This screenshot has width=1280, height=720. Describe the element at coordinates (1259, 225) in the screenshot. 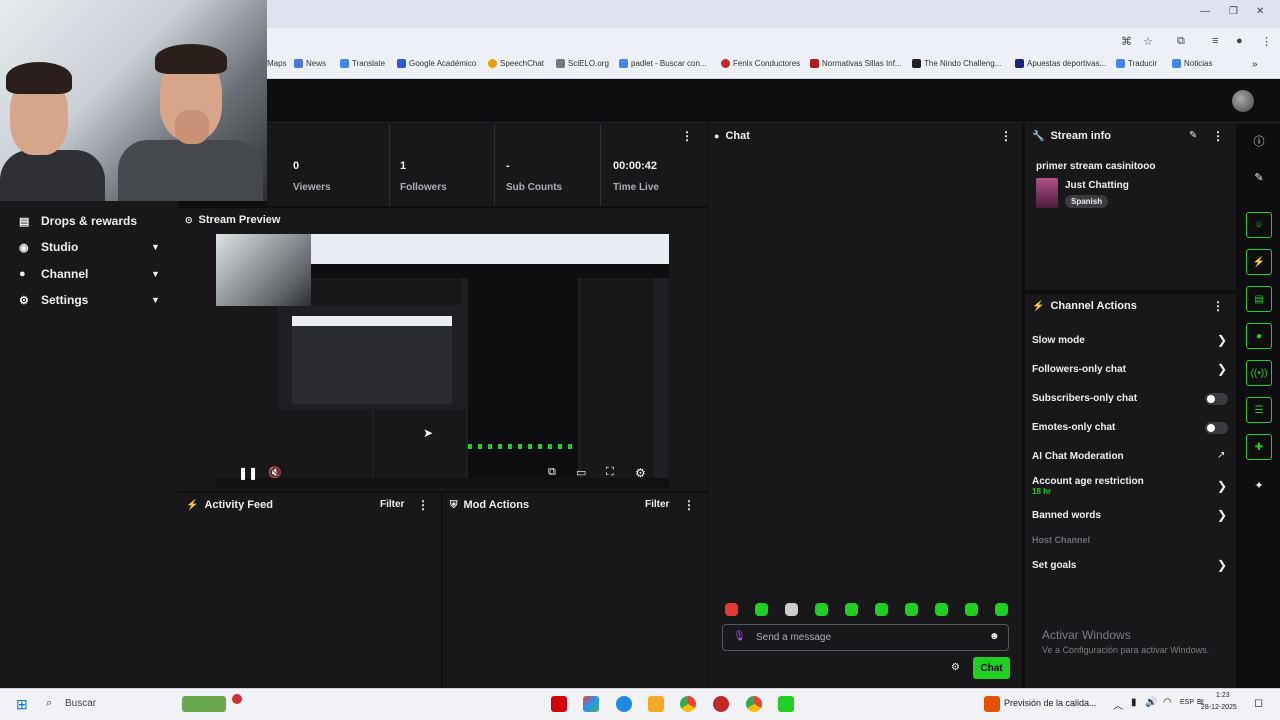

I see `quick-action-screenshot-icon: ⌾` at that location.